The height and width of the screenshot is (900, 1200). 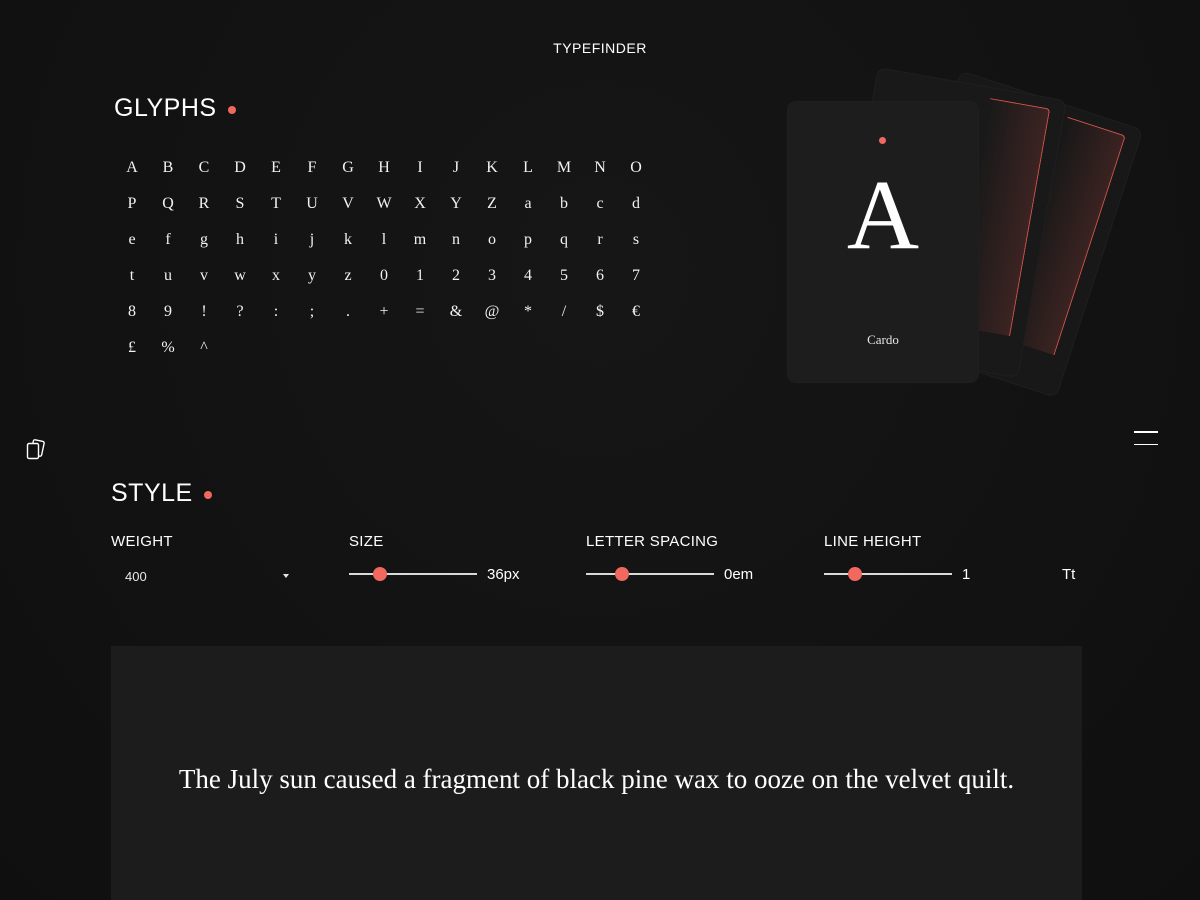 What do you see at coordinates (600, 168) in the screenshot?
I see `glyph-cell: N` at bounding box center [600, 168].